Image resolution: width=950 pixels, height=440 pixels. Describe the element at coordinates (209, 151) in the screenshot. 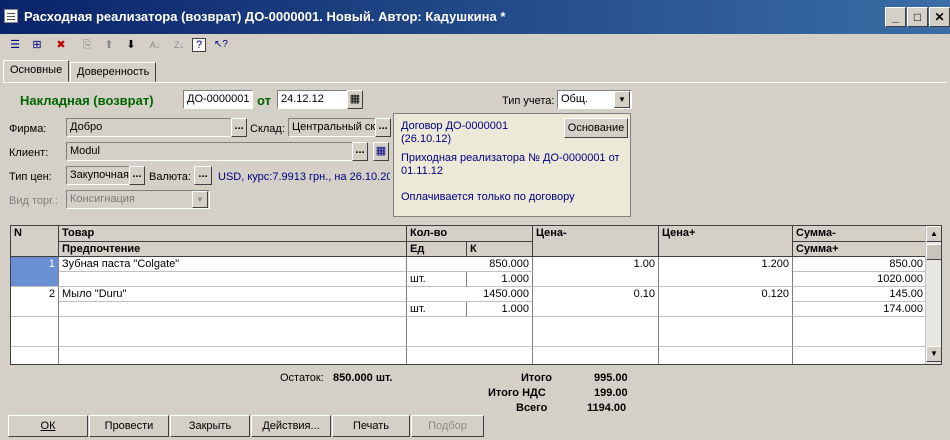

I see `client-field: Modul` at that location.